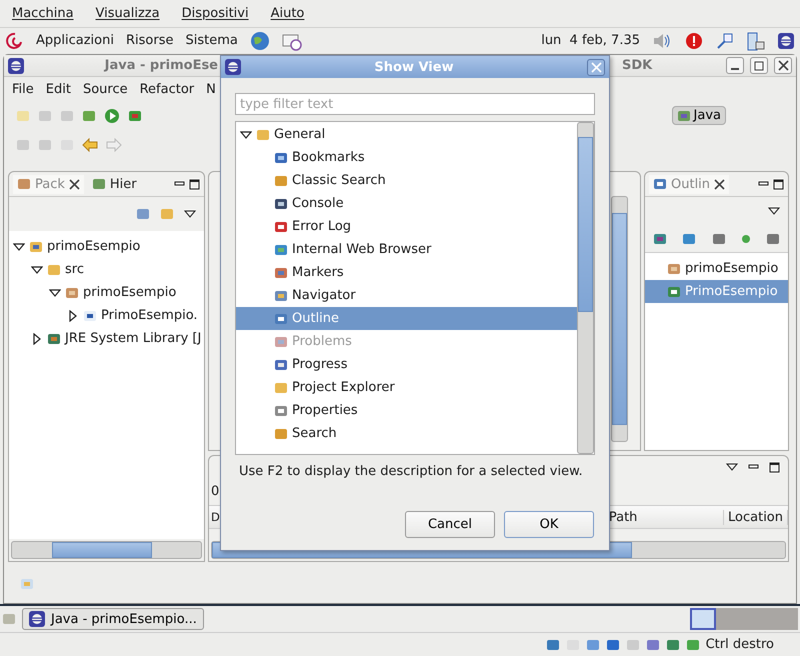 Image resolution: width=800 pixels, height=656 pixels. What do you see at coordinates (744, 619) in the screenshot?
I see `workspace-switcher` at bounding box center [744, 619].